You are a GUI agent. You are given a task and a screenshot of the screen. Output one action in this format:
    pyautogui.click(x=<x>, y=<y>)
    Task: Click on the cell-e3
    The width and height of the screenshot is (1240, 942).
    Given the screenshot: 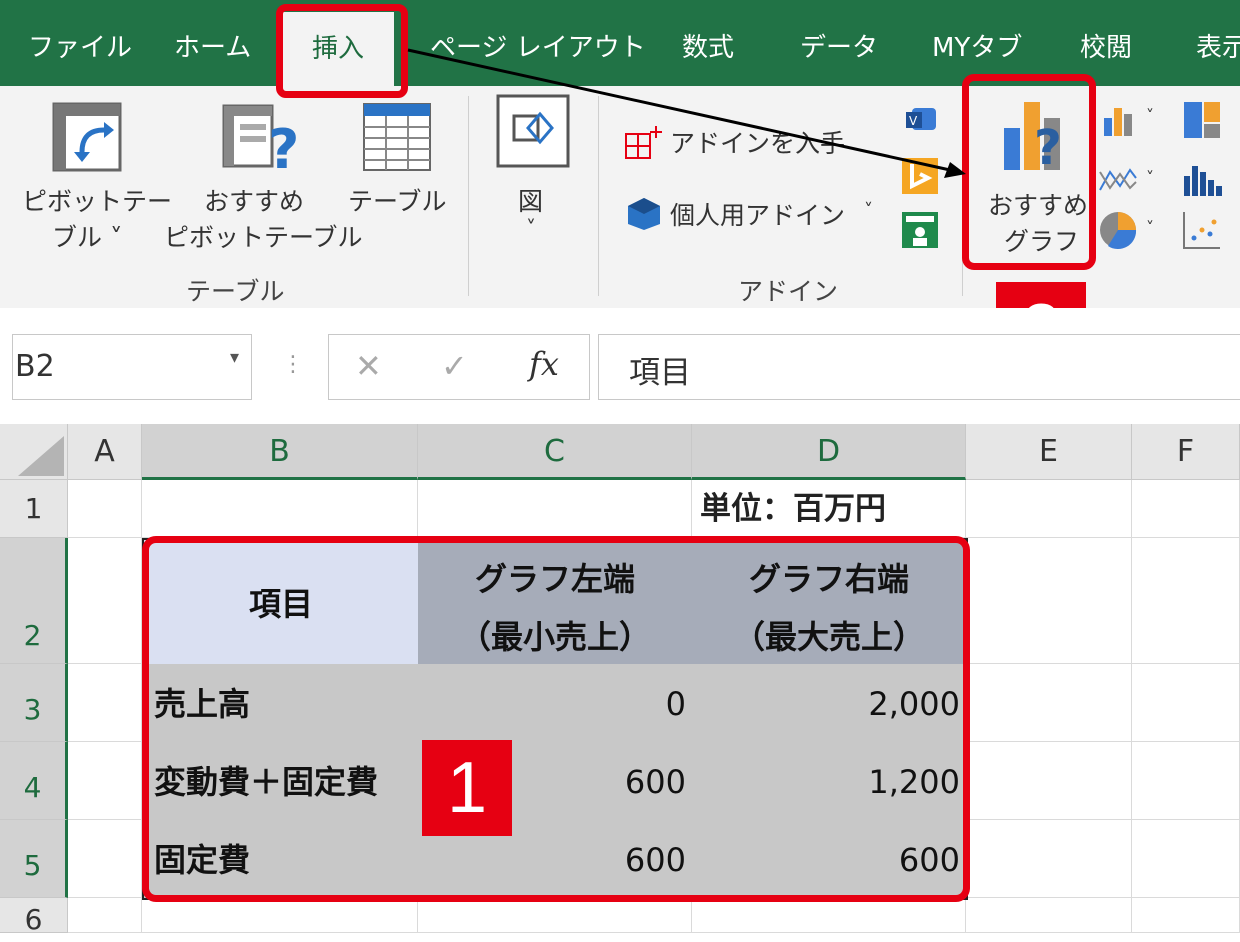 What is the action you would take?
    pyautogui.click(x=1049, y=703)
    